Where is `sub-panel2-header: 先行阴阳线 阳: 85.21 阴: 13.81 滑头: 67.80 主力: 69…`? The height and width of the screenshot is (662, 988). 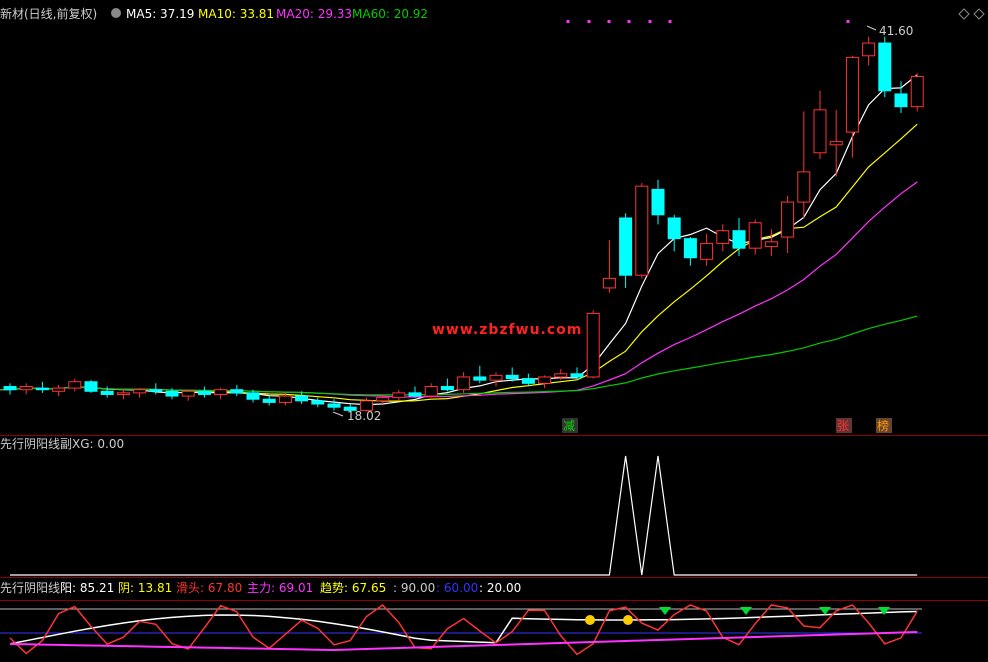 sub-panel2-header: 先行阴阳线 阳: 85.21 阴: 13.81 滑头: 67.80 主力: 69… is located at coordinates (260, 588).